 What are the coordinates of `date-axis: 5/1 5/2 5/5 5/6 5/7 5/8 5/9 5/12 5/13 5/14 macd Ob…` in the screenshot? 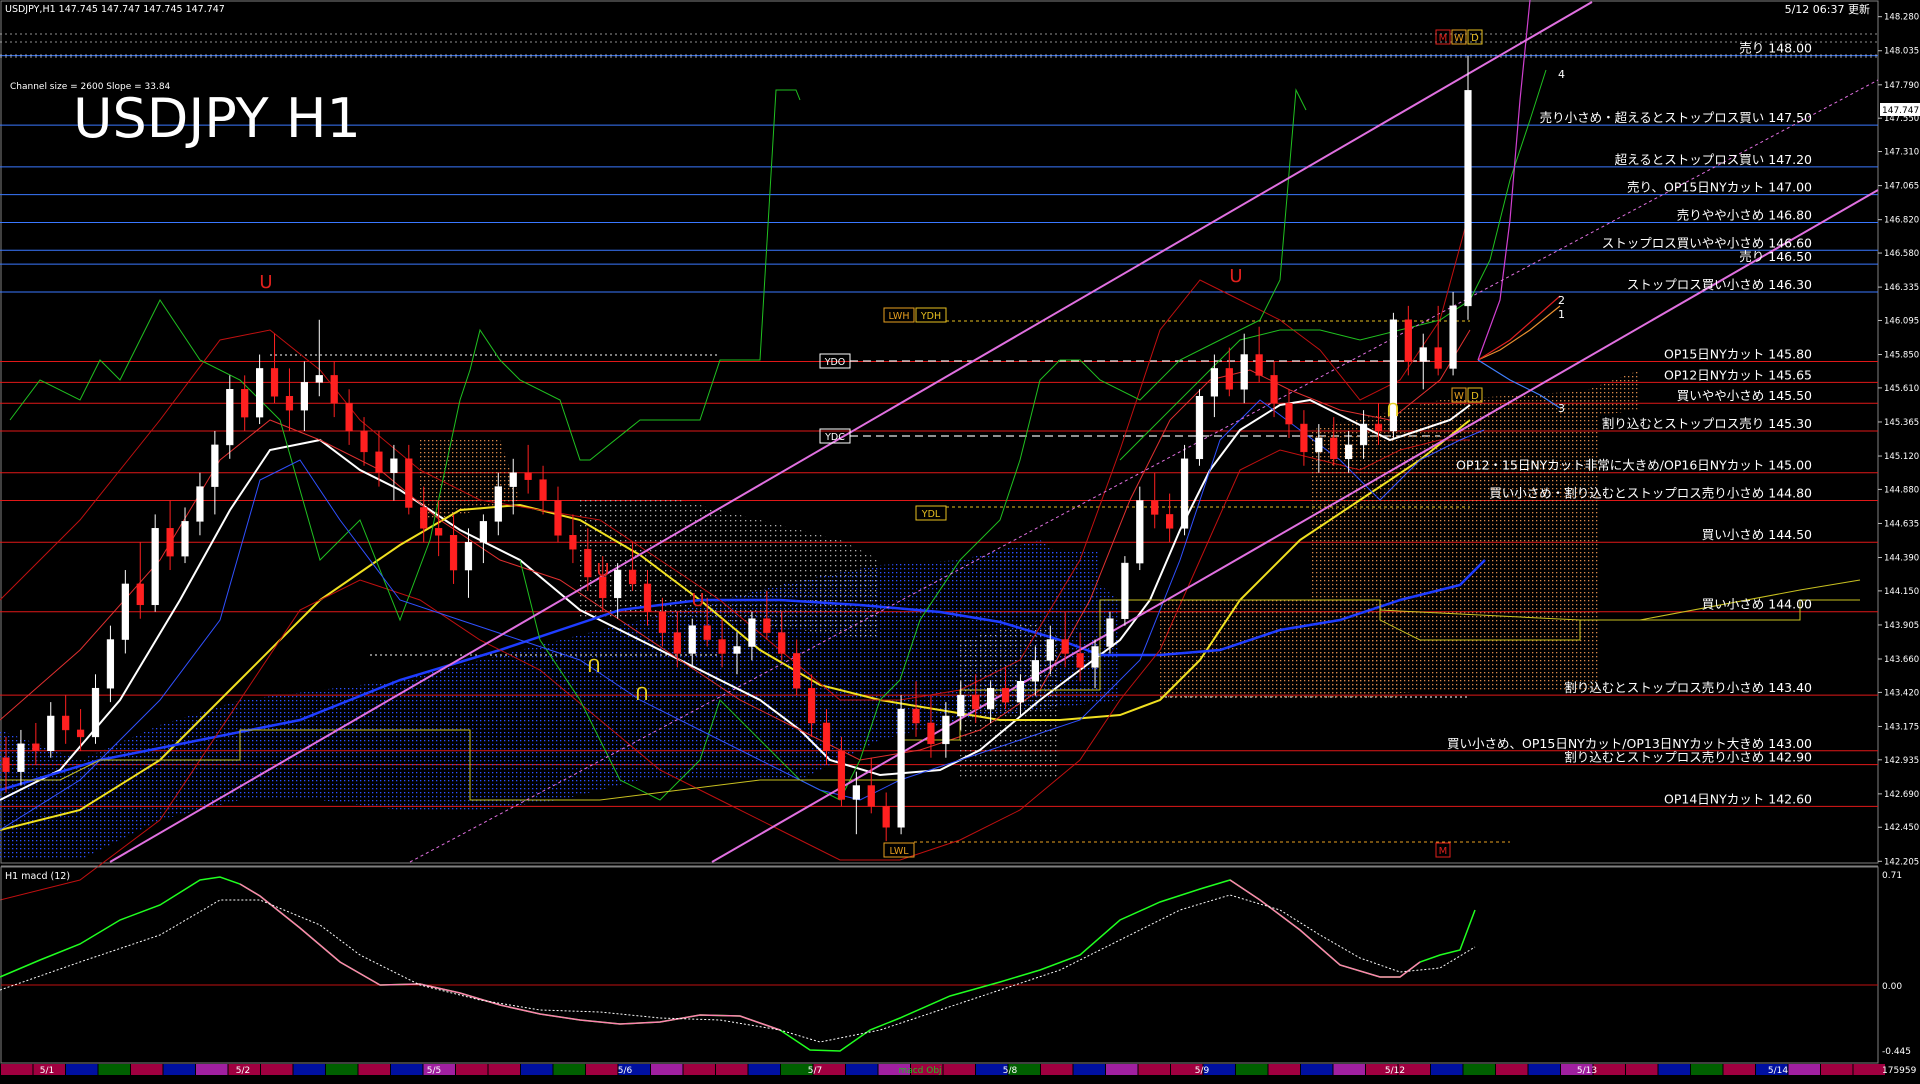 It's located at (943, 1070).